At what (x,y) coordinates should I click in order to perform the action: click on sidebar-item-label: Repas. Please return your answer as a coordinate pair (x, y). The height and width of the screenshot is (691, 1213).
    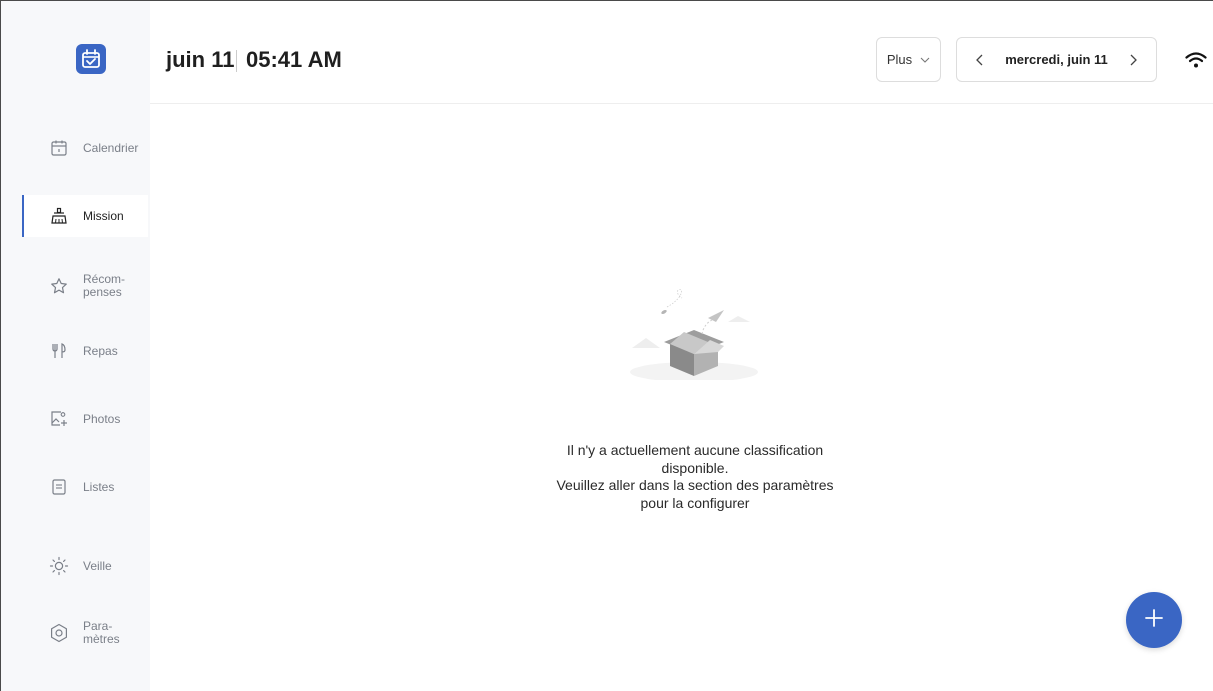
    Looking at the image, I should click on (100, 350).